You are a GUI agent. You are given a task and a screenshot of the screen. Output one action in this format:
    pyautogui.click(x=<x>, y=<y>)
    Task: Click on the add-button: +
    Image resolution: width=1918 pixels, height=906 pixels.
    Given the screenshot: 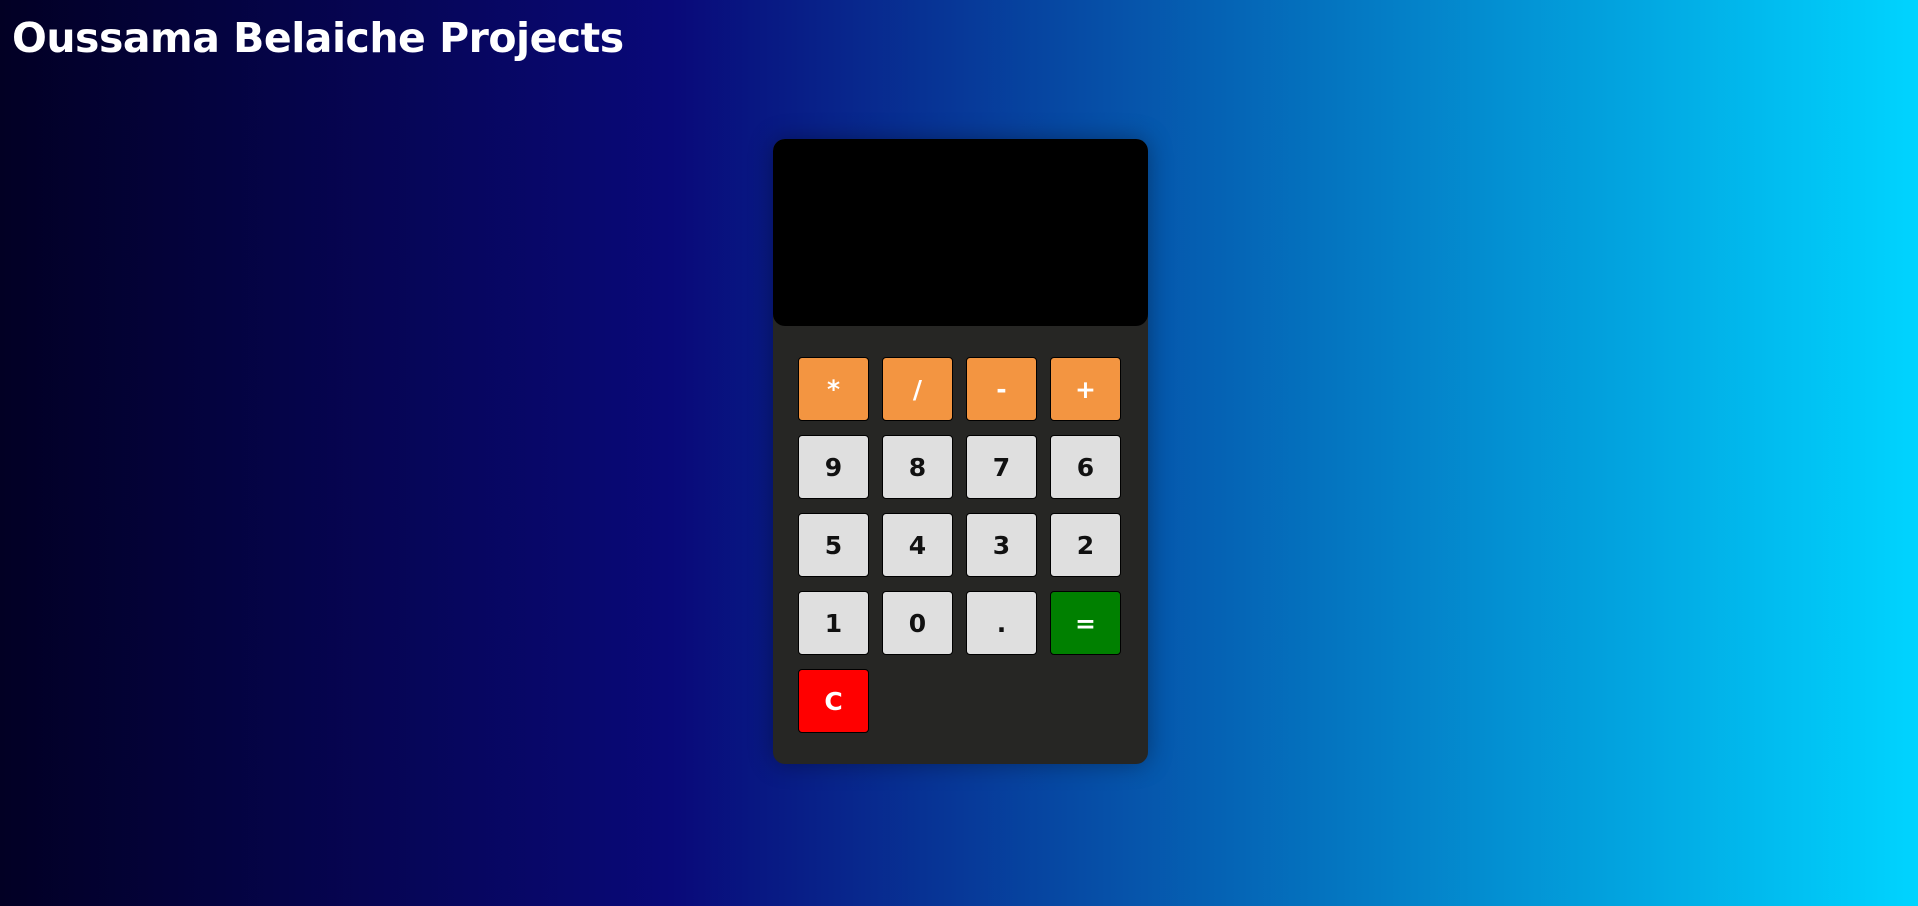 What is the action you would take?
    pyautogui.click(x=1085, y=389)
    